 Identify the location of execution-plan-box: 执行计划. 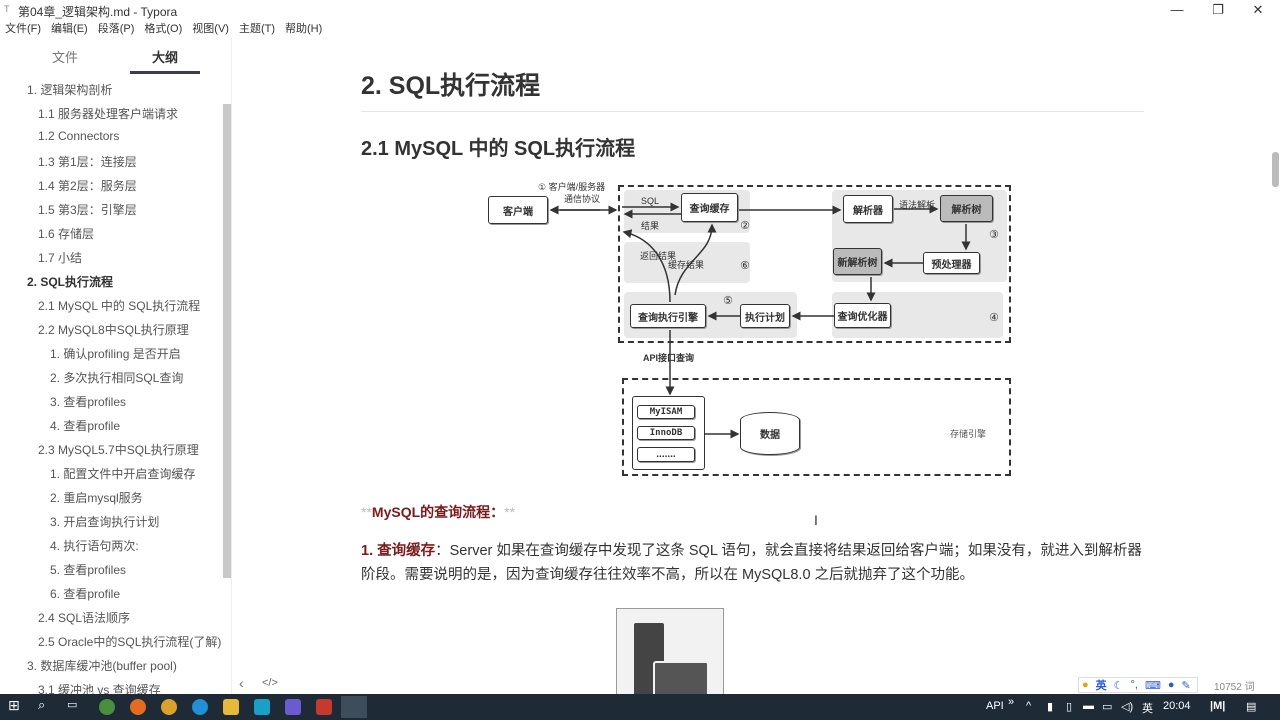
(765, 316).